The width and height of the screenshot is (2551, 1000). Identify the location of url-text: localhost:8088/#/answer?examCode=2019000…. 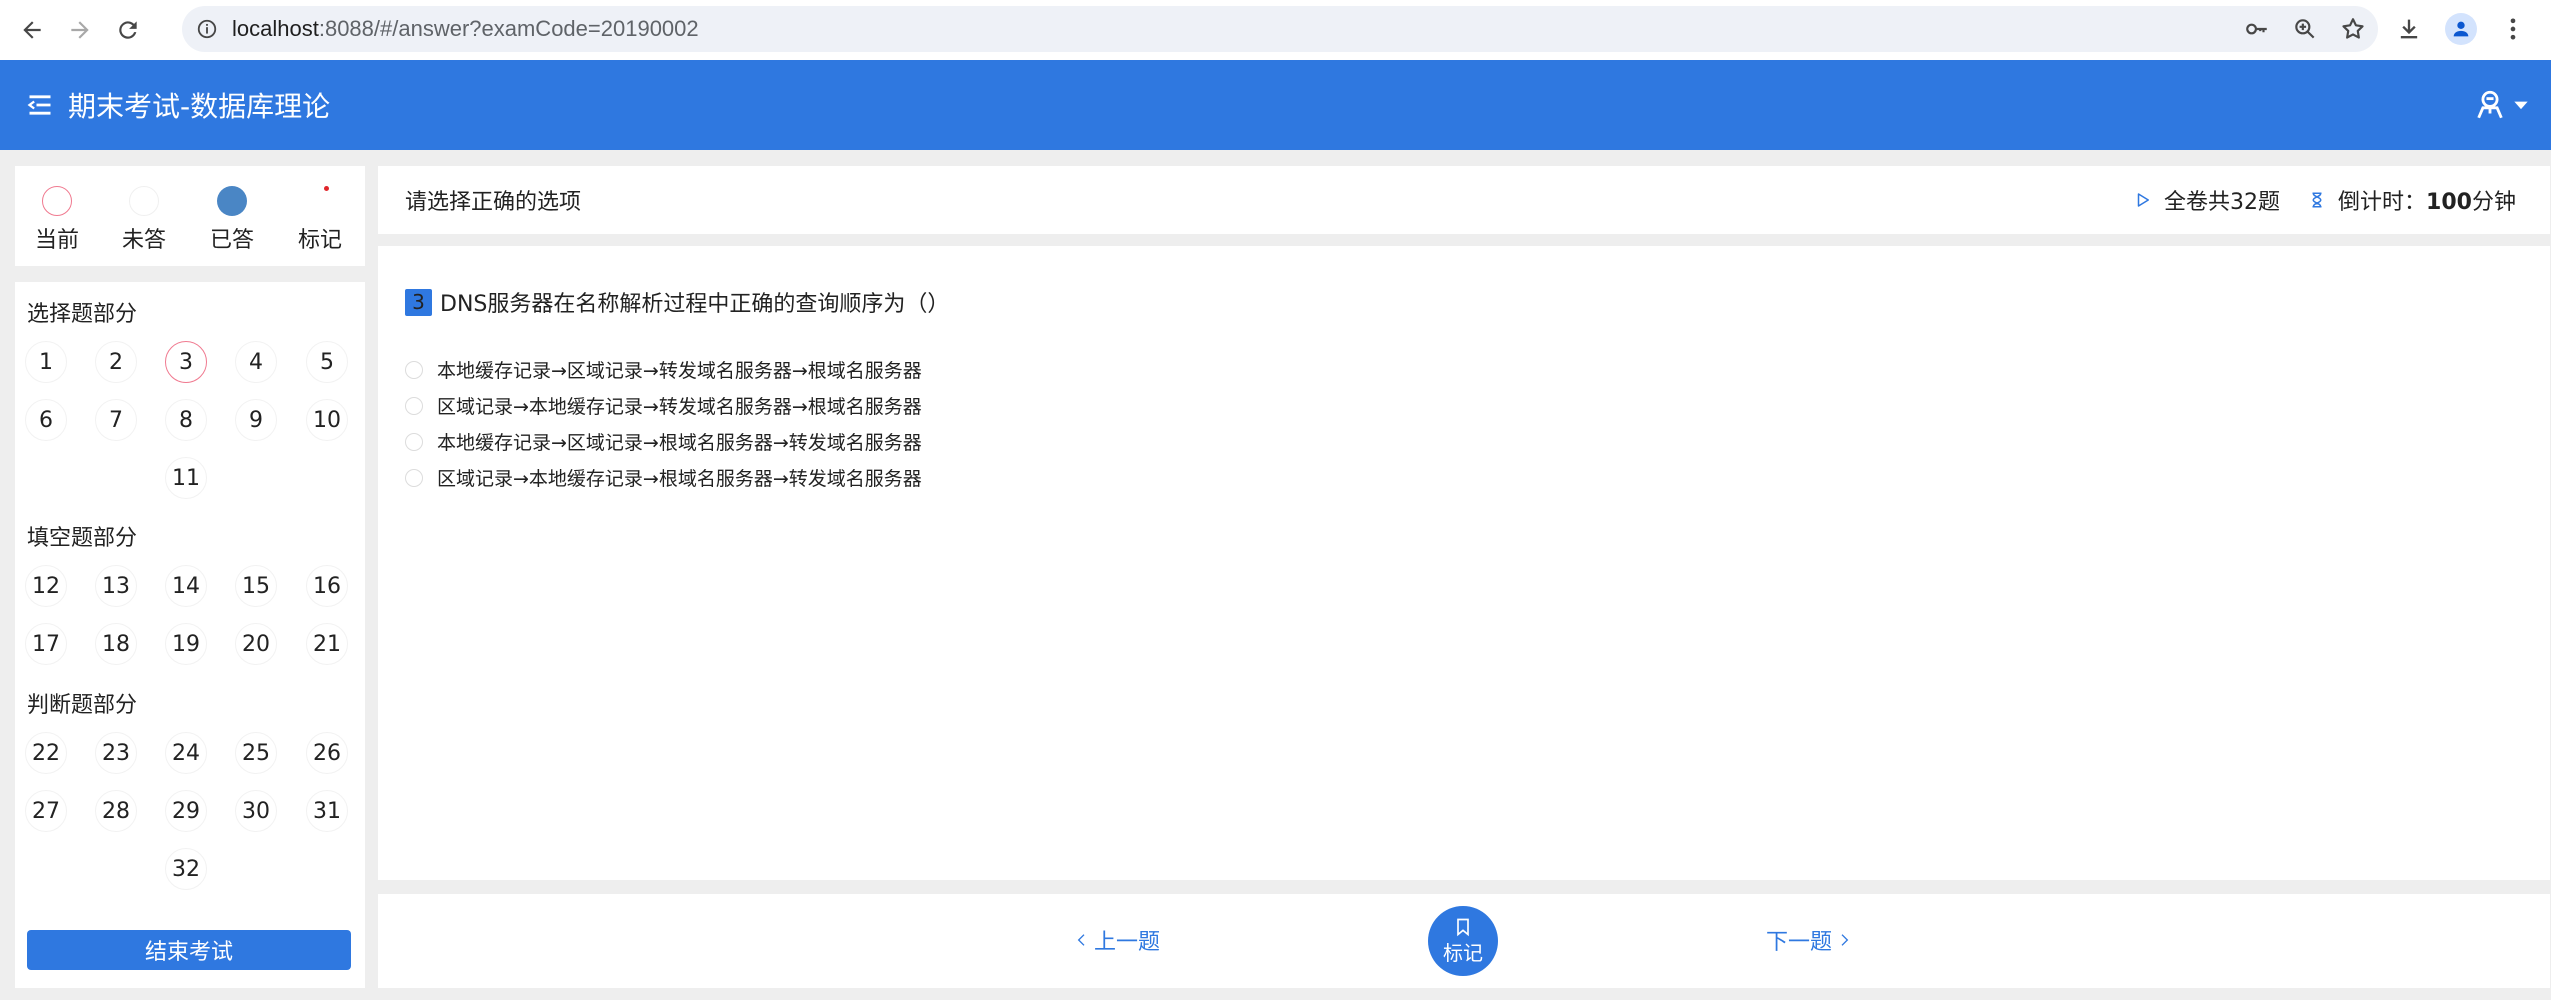
(465, 28).